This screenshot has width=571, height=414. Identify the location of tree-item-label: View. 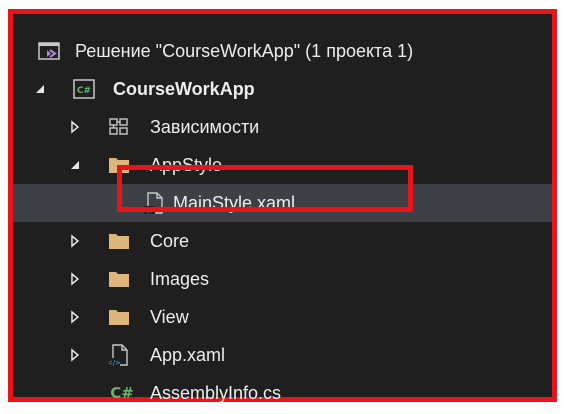
(169, 316).